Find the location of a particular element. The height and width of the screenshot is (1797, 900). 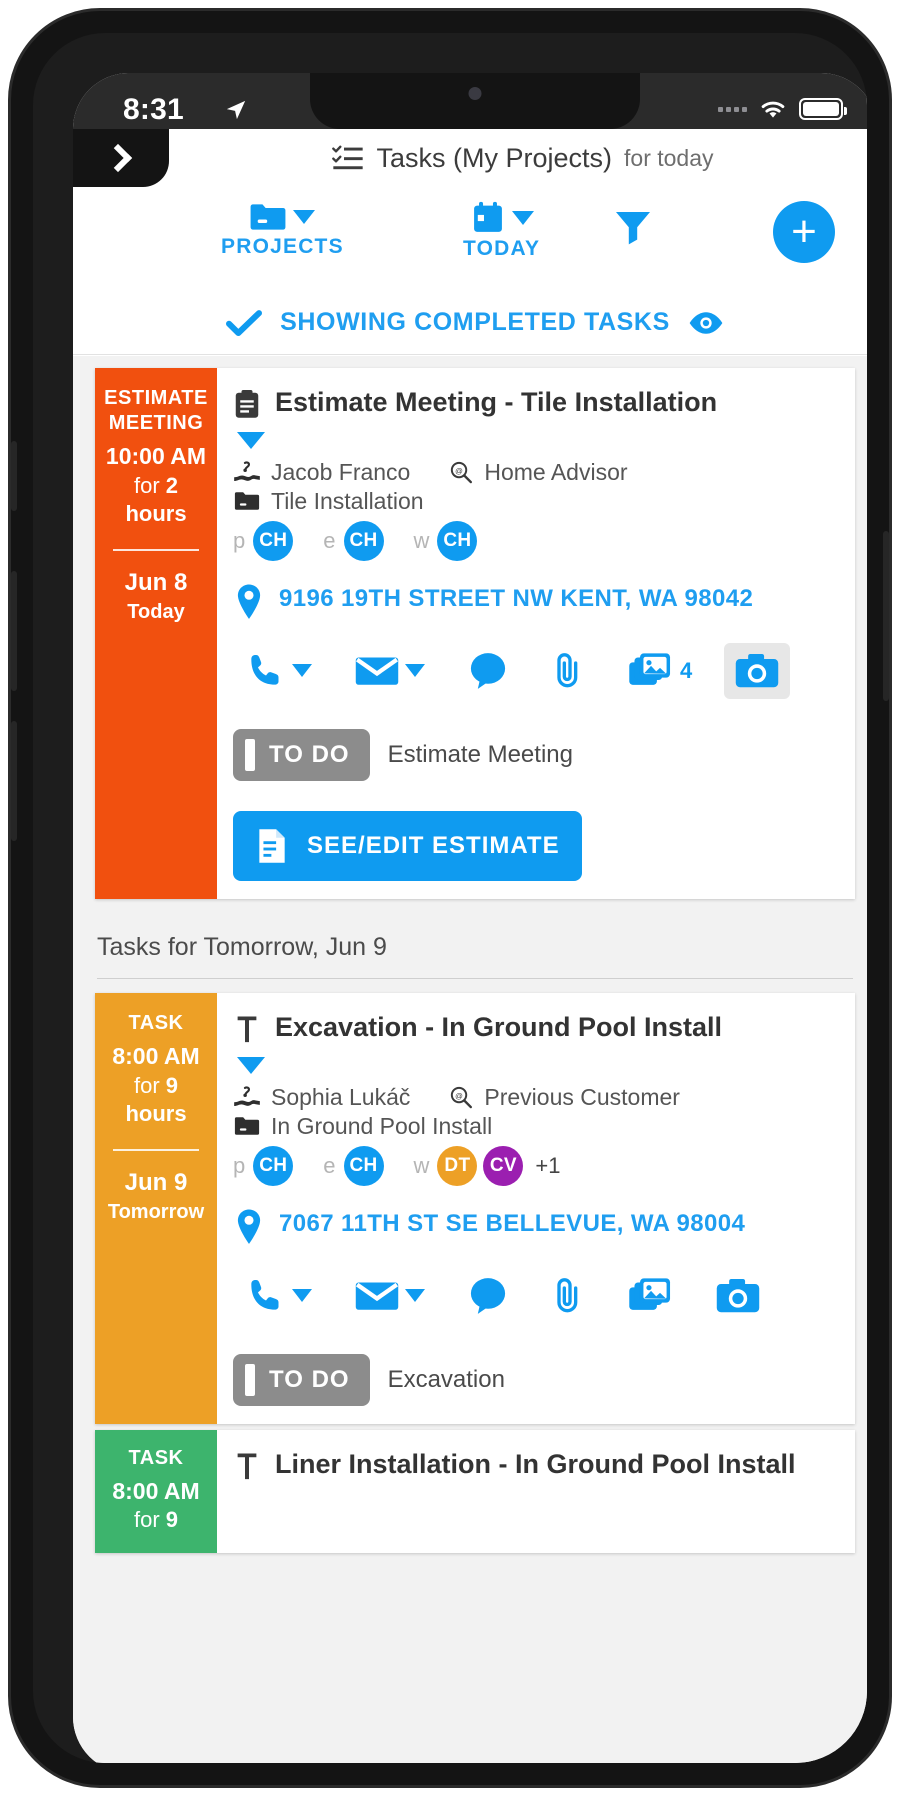

task-address: 7067 11TH ST SE BELLEVUE, WA 98004 is located at coordinates (512, 1223).